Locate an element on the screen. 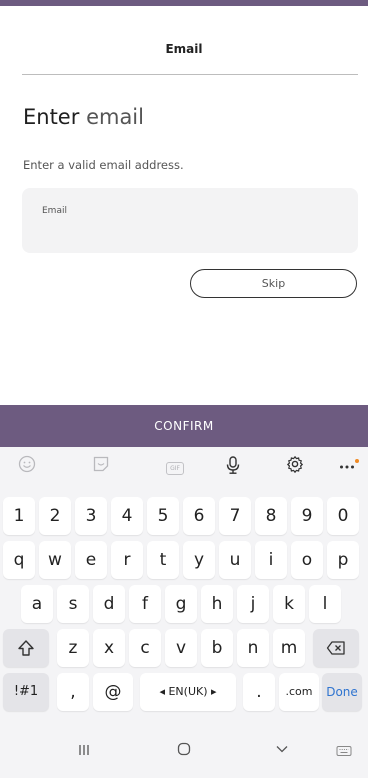  key-g: g is located at coordinates (181, 604).